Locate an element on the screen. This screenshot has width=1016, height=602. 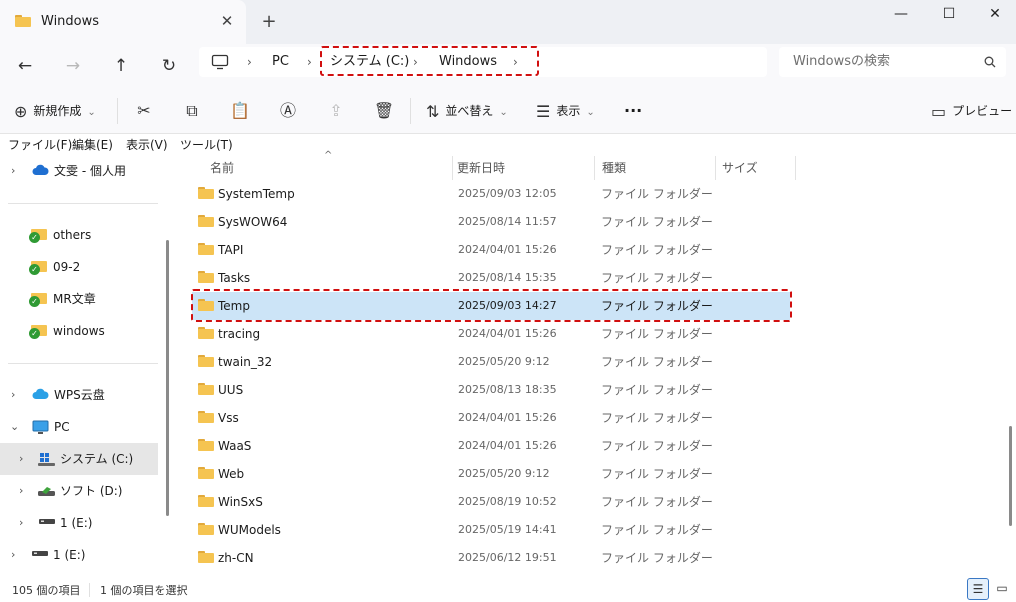
up-button: ↑ is located at coordinates (121, 66).